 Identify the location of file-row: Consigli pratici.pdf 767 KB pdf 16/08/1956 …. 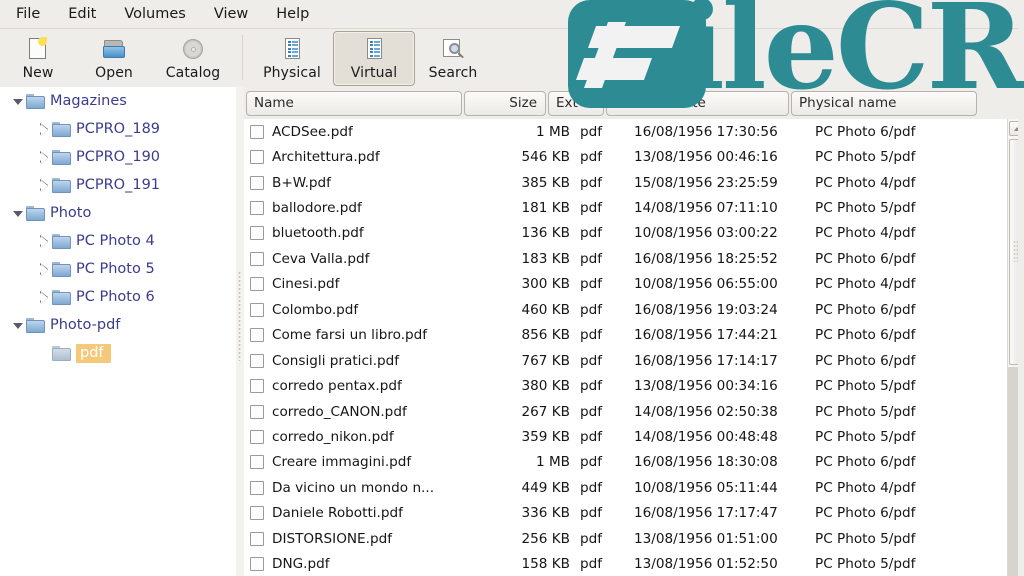
(625, 360).